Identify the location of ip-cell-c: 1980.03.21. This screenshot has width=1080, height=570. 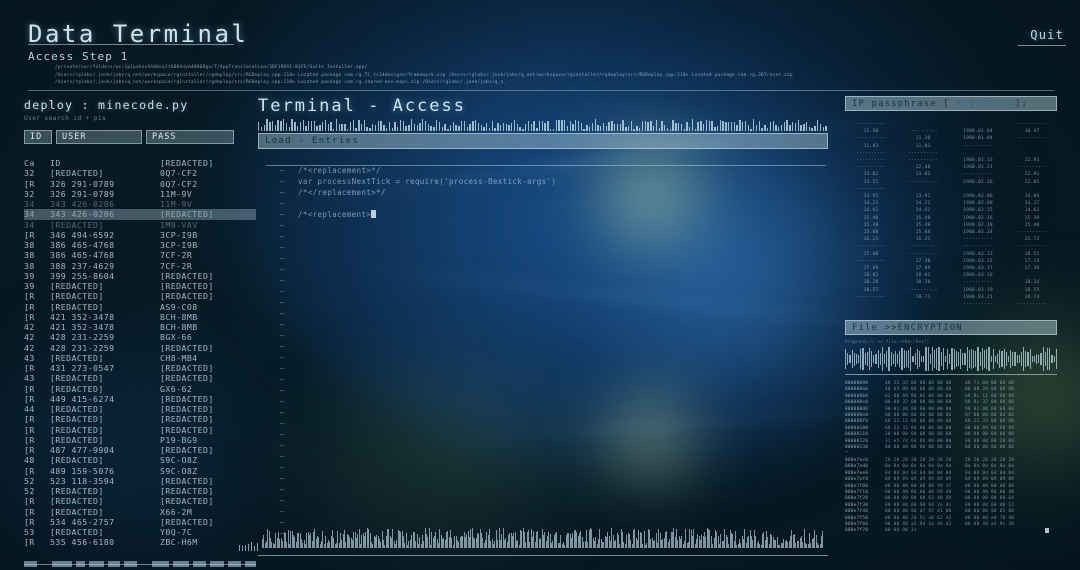
(978, 297).